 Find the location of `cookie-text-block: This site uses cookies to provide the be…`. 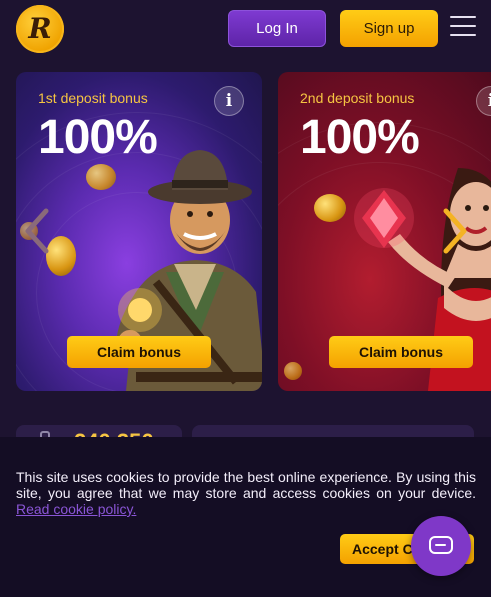

cookie-text-block: This site uses cookies to provide the be… is located at coordinates (246, 493).